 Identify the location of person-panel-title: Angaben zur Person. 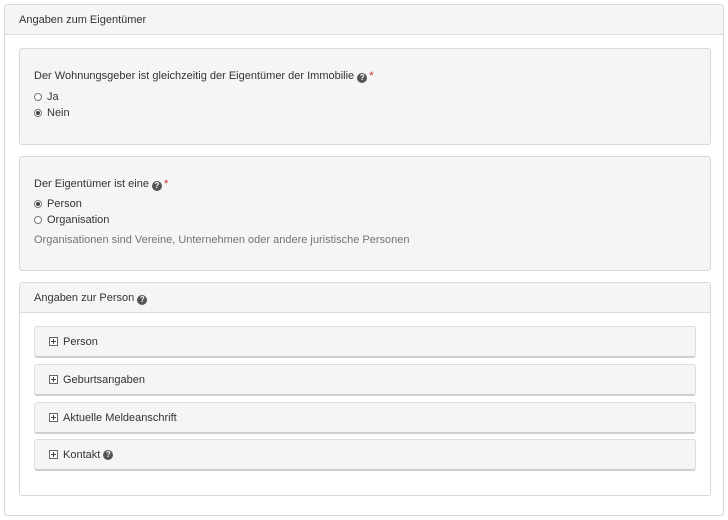
(84, 298).